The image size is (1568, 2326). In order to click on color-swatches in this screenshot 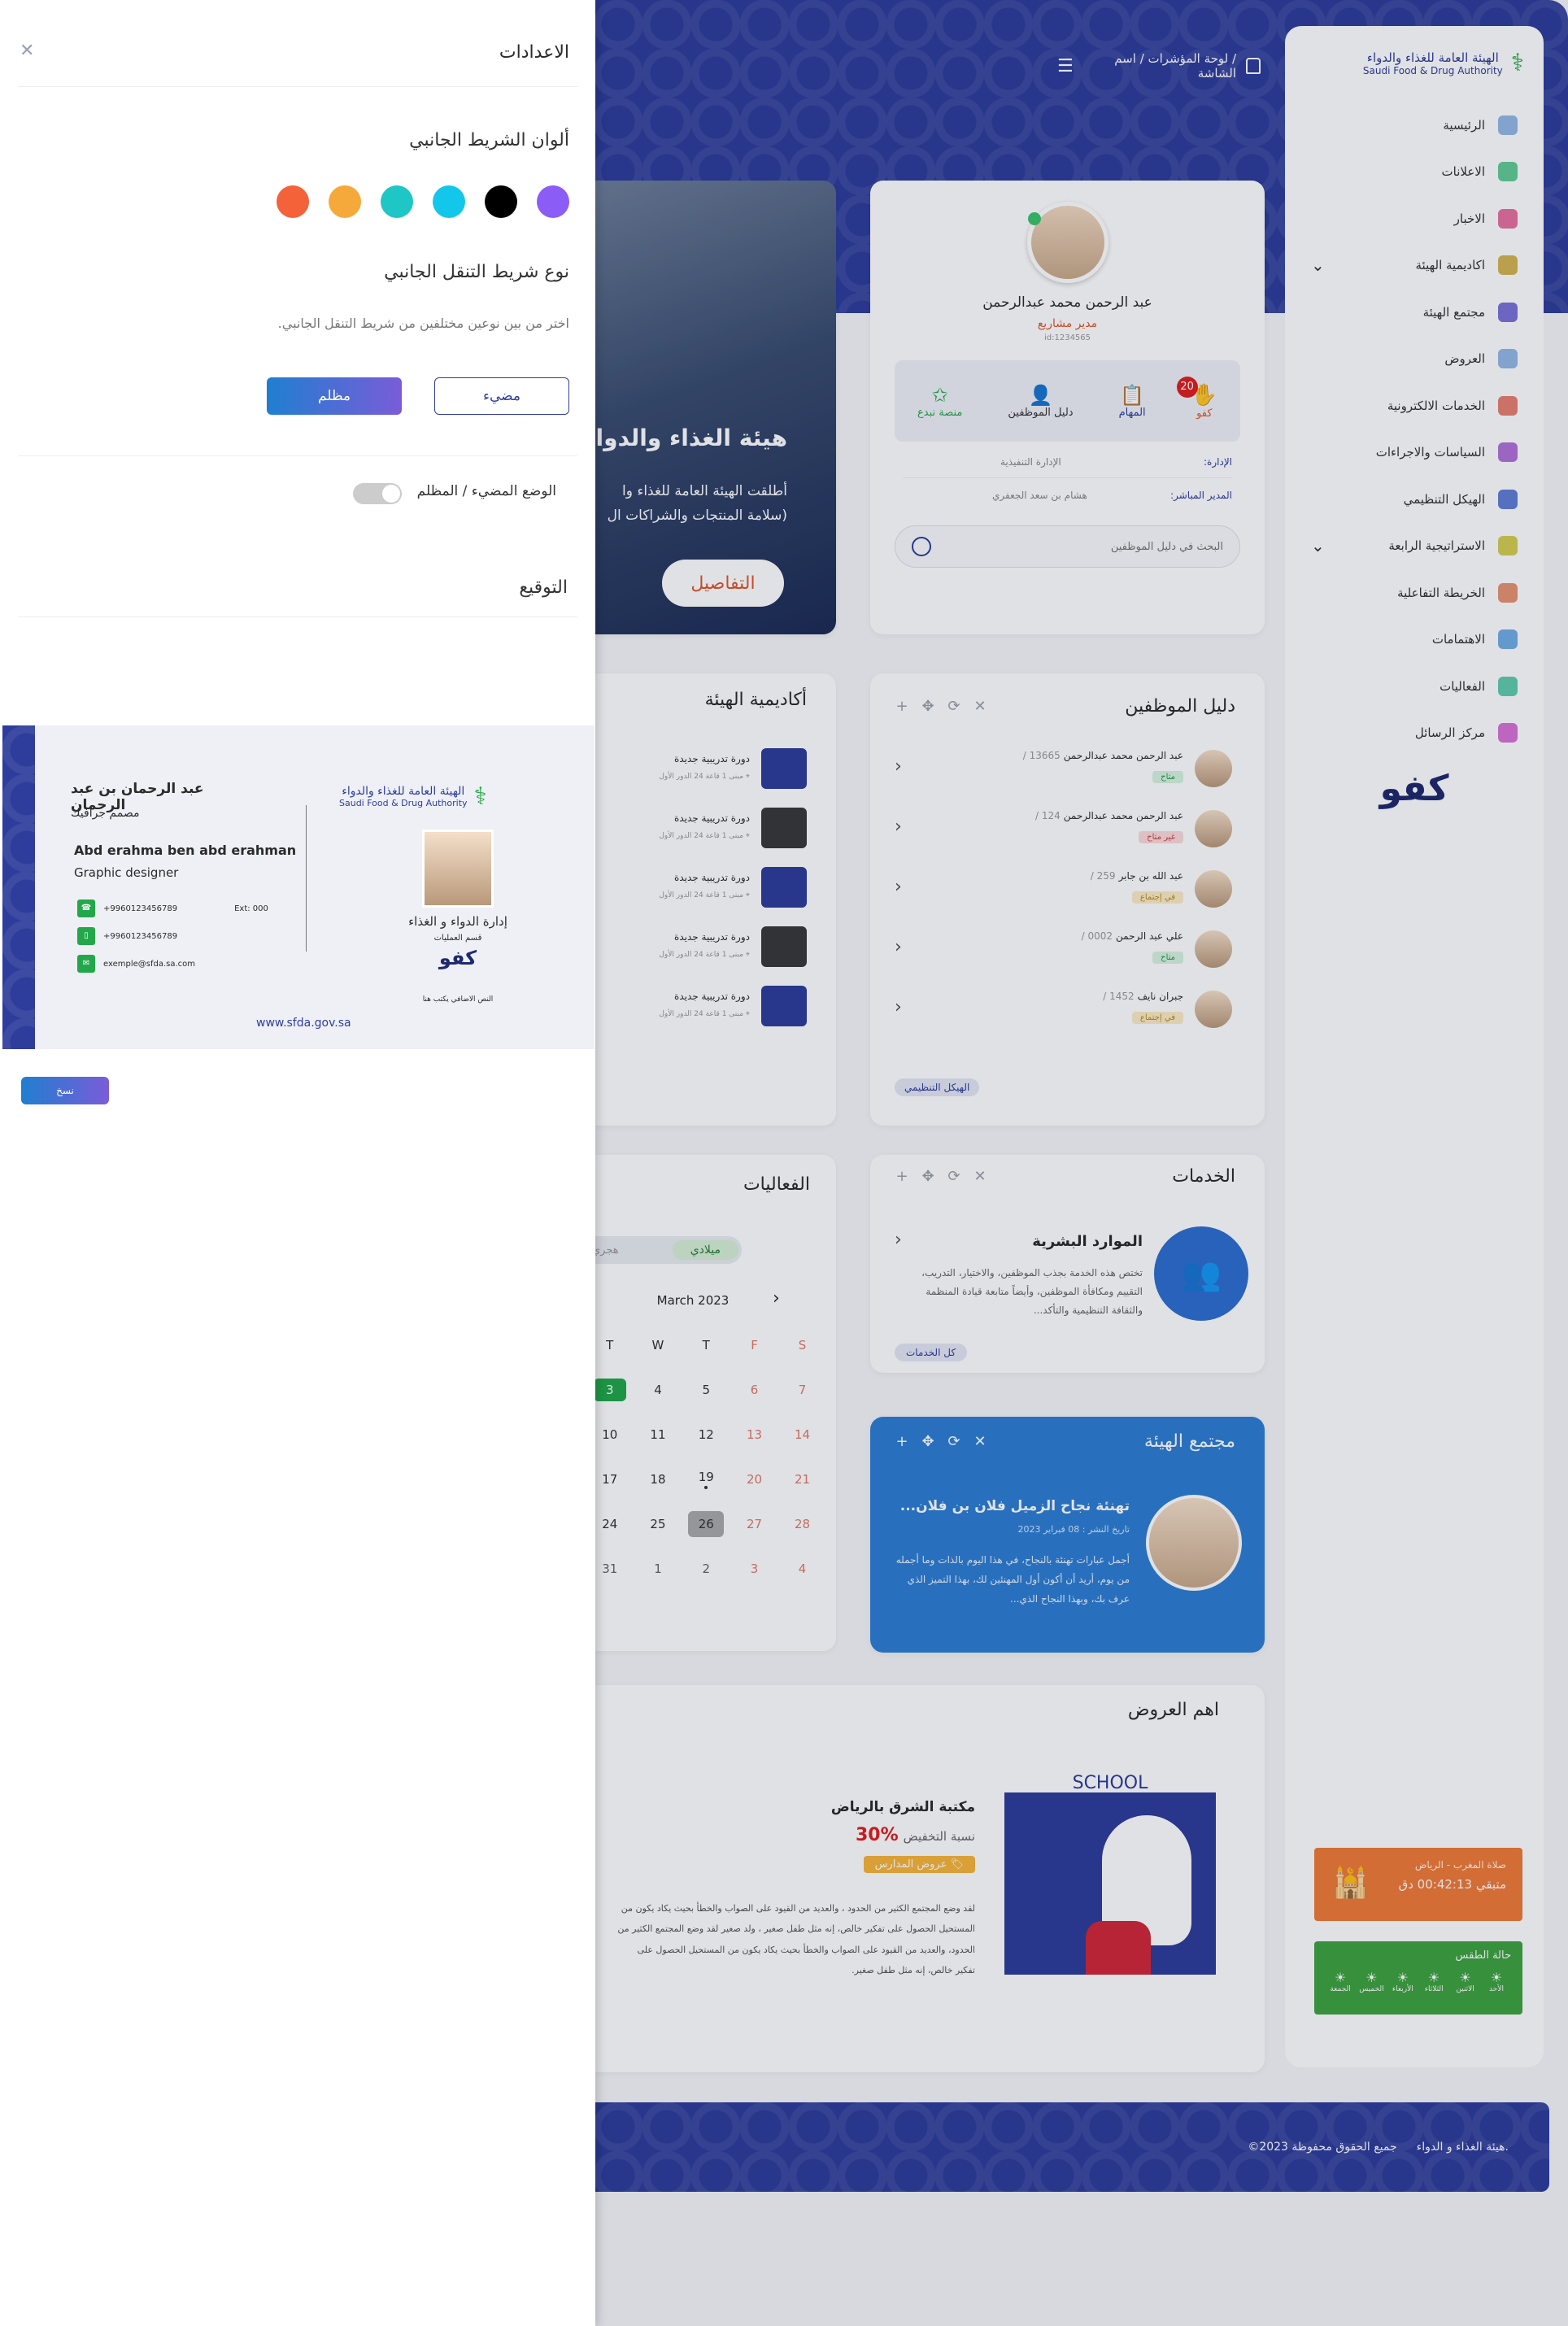, I will do `click(423, 202)`.